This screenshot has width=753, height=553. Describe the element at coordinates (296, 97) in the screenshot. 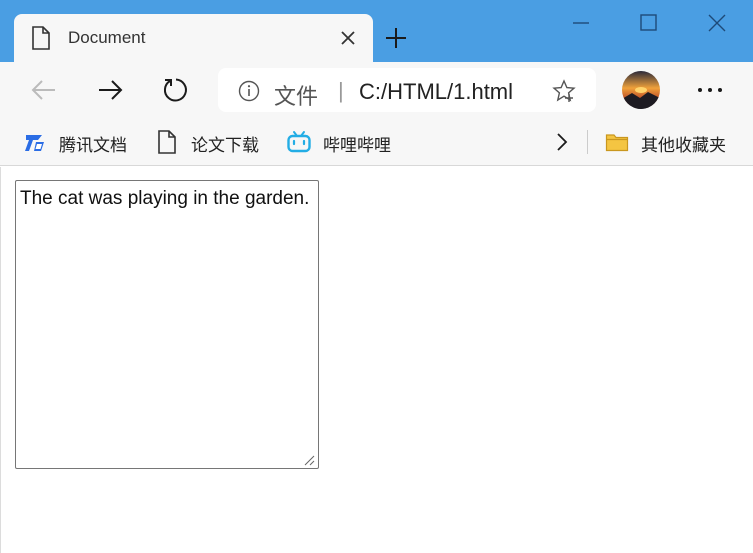

I see `address-scheme-label: 文件` at that location.